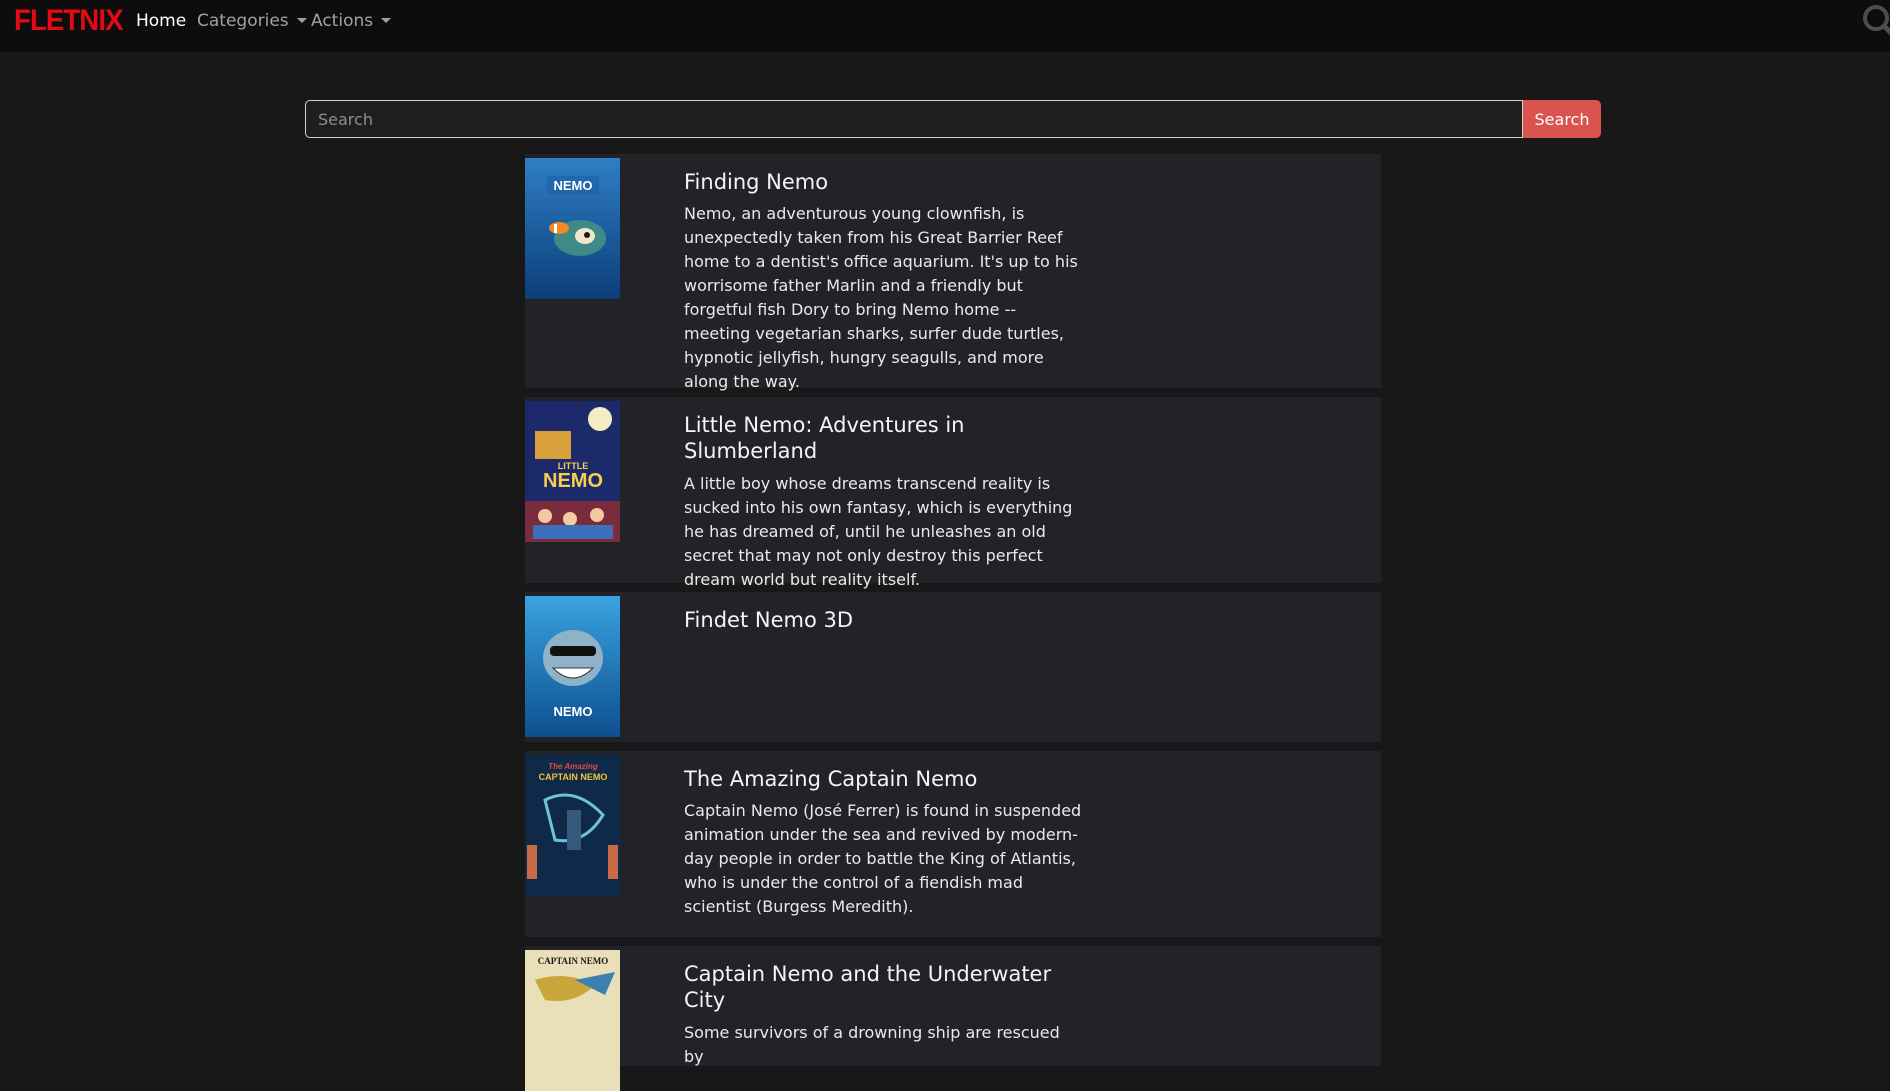  What do you see at coordinates (884, 987) in the screenshot?
I see `movie-title: Captain Nemo and the Underwater City` at bounding box center [884, 987].